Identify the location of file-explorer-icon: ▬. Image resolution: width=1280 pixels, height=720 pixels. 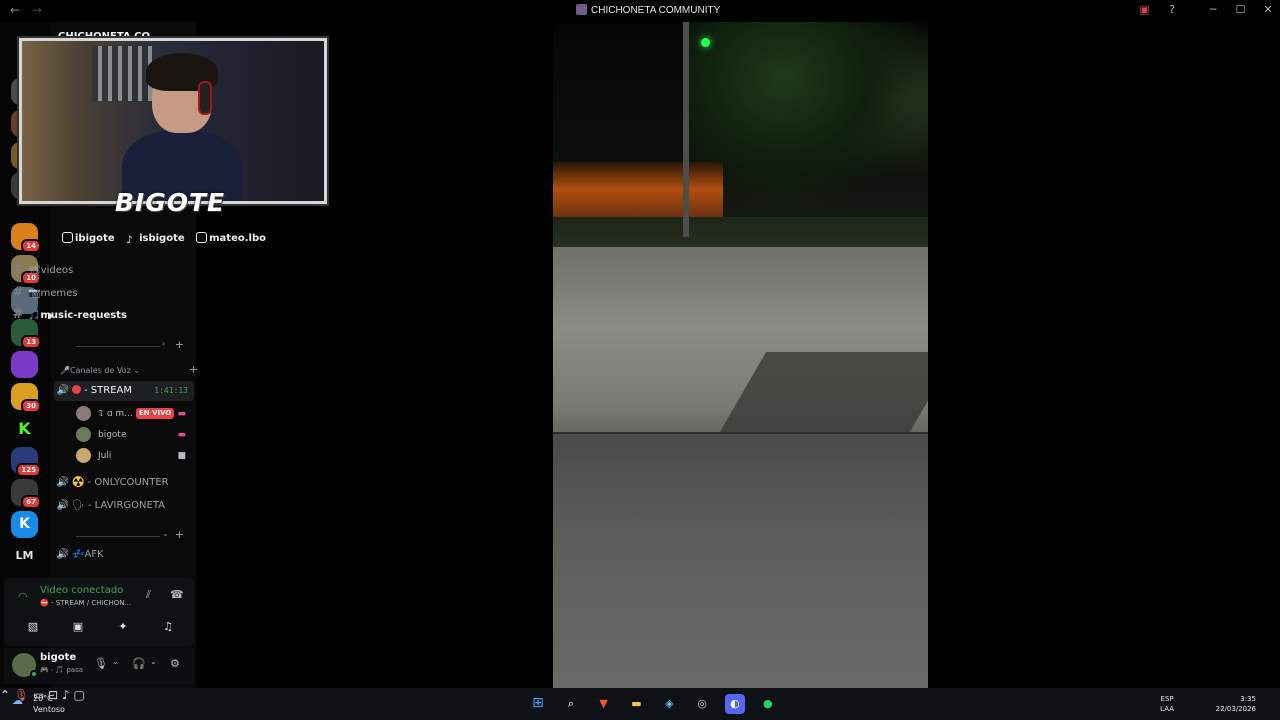
(636, 704).